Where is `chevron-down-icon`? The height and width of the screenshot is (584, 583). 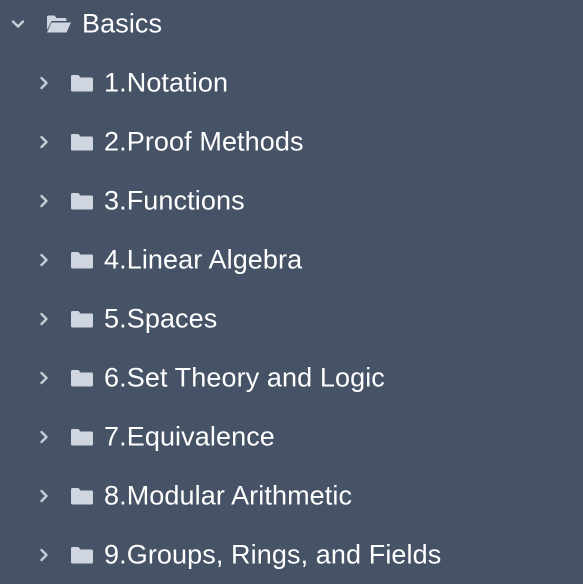
chevron-down-icon is located at coordinates (18, 24).